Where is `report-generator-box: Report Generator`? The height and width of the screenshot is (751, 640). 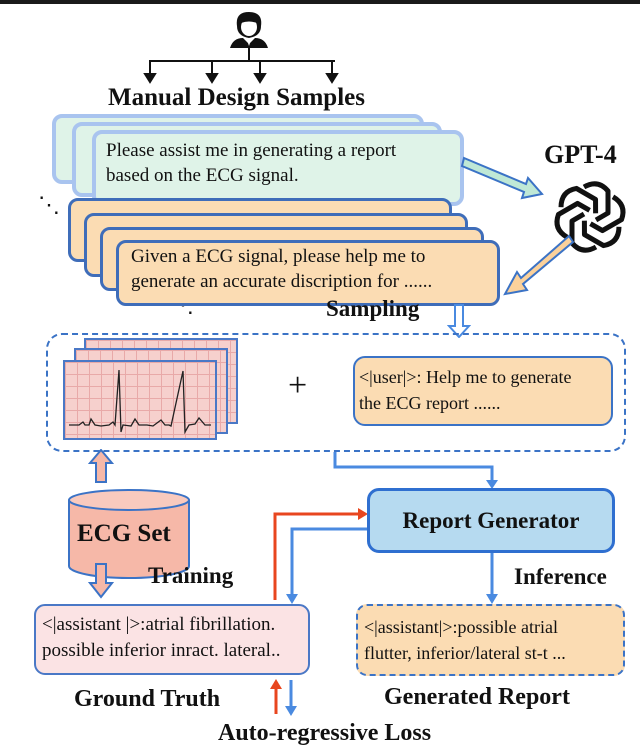 report-generator-box: Report Generator is located at coordinates (491, 520).